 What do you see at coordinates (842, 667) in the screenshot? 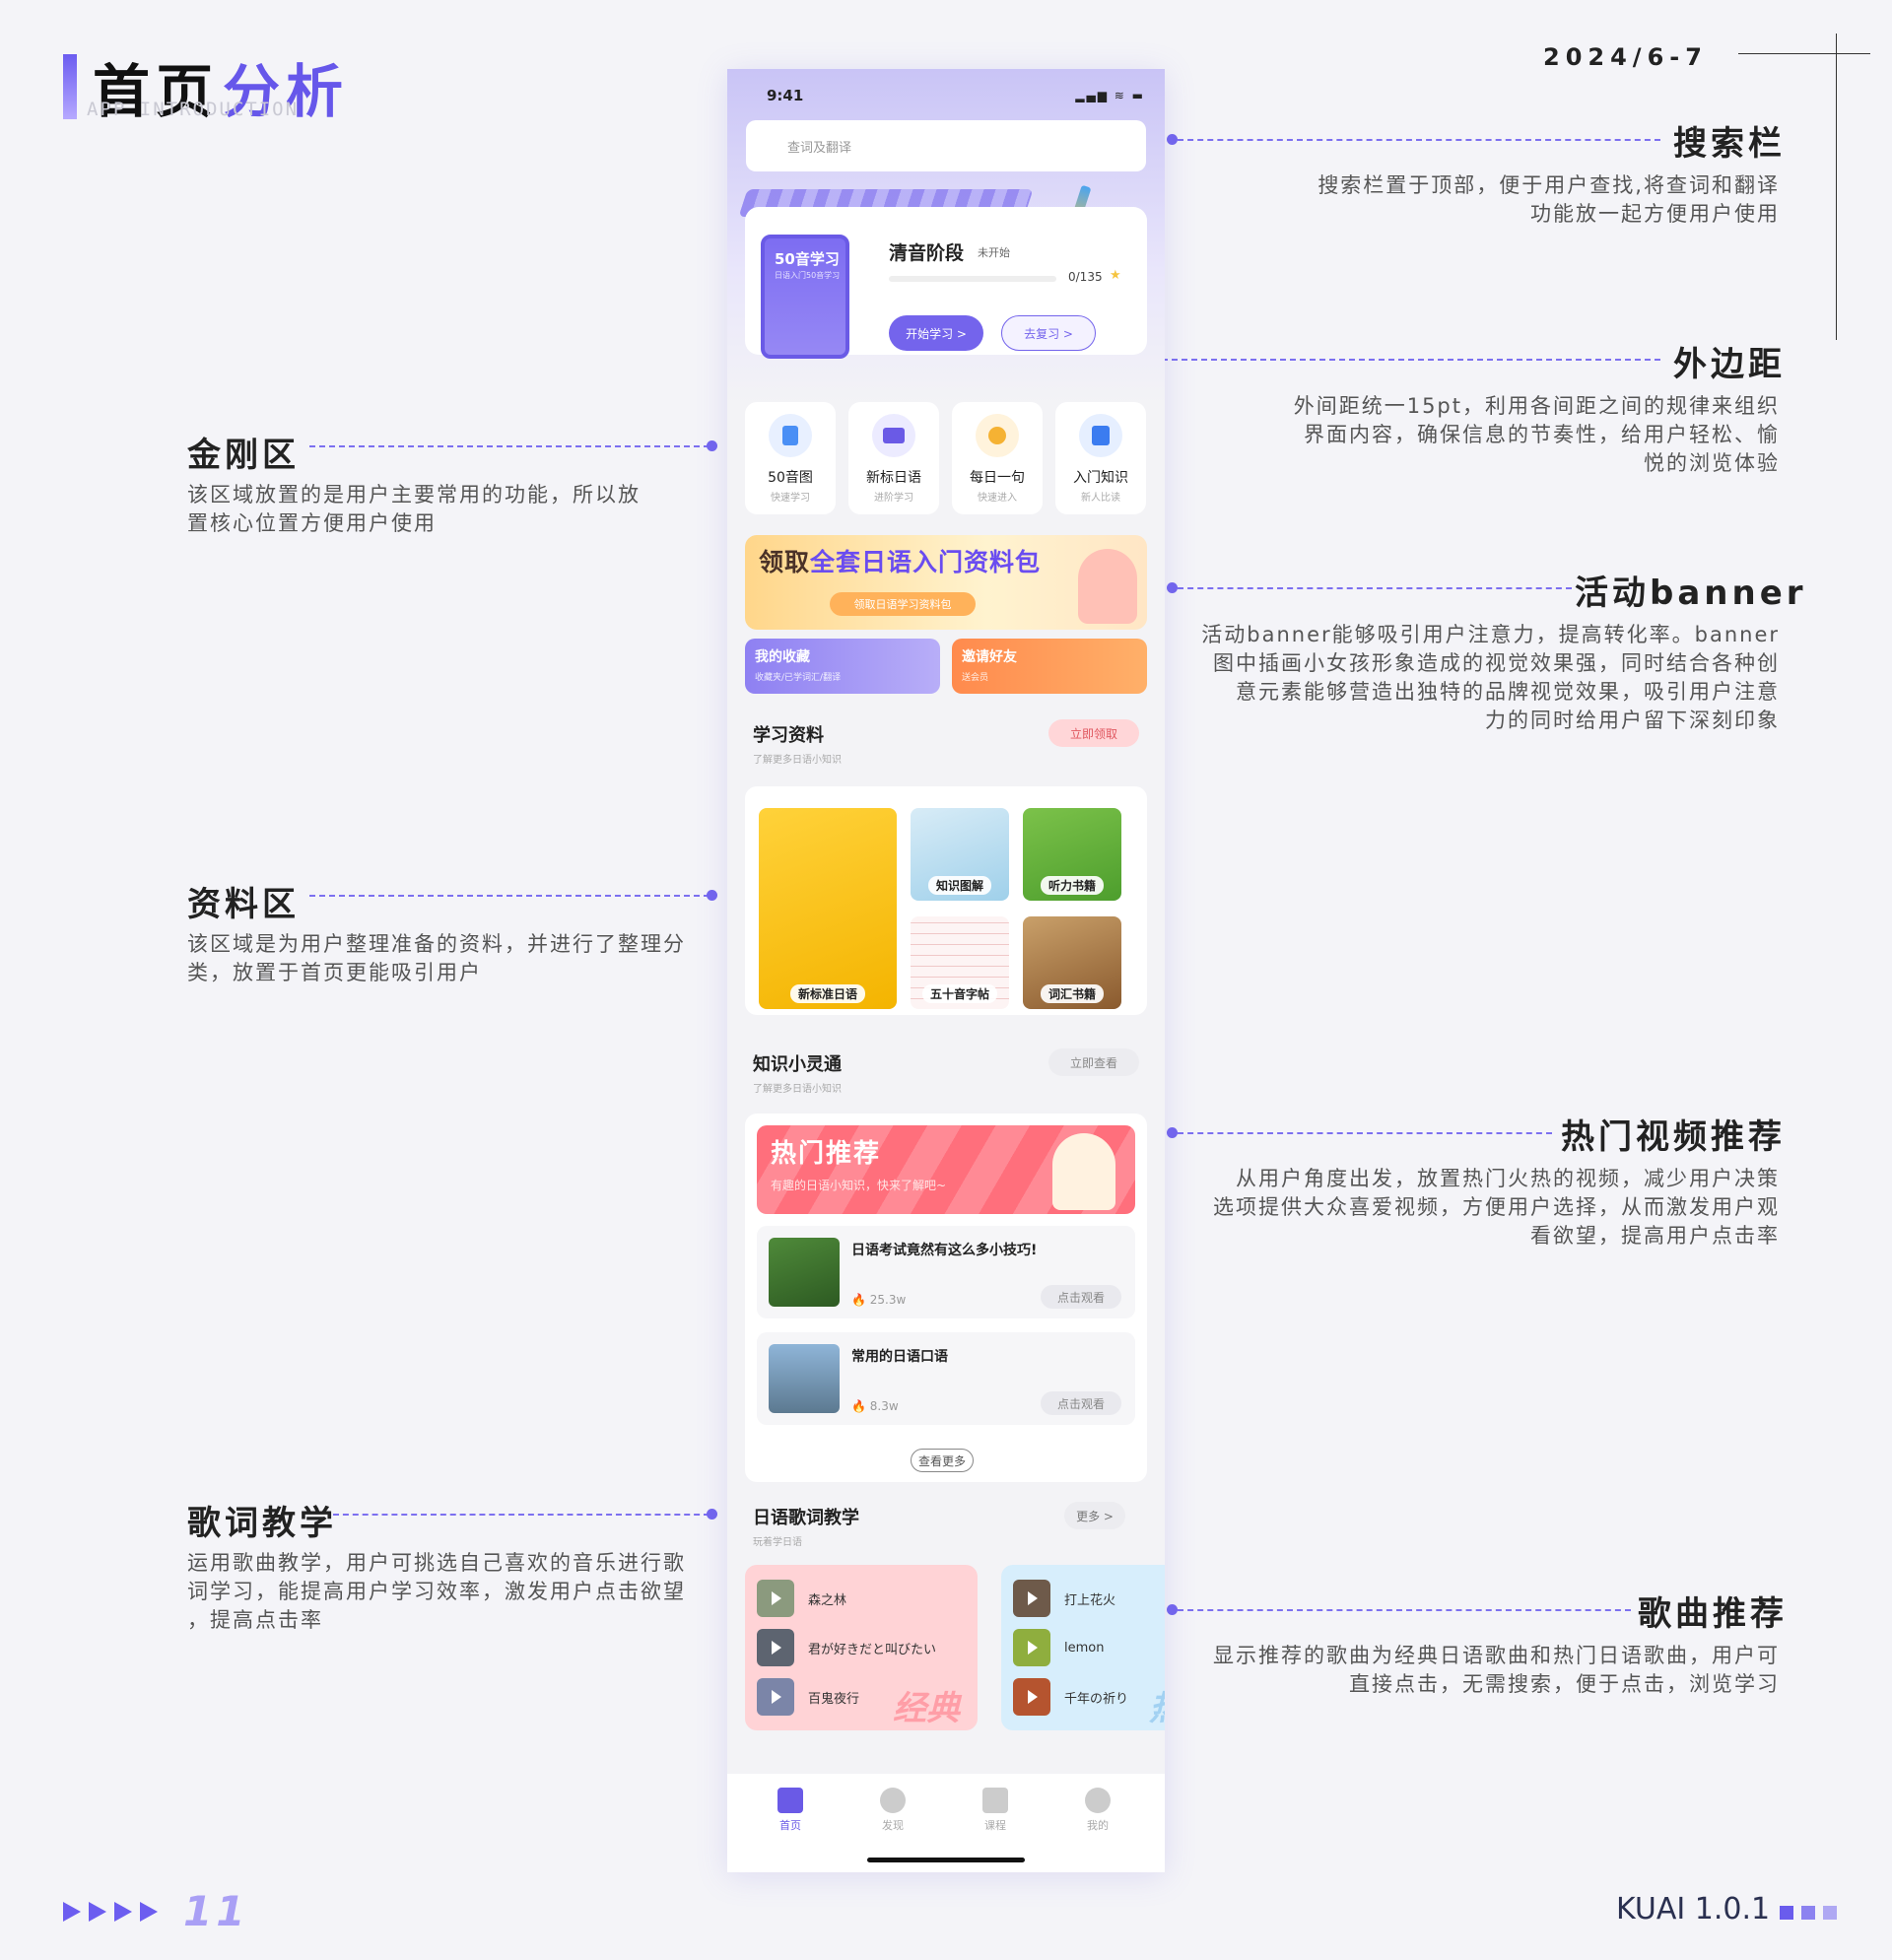
I see `favorites-tile: 我的收藏 收藏夹/已学词汇/翻译` at bounding box center [842, 667].